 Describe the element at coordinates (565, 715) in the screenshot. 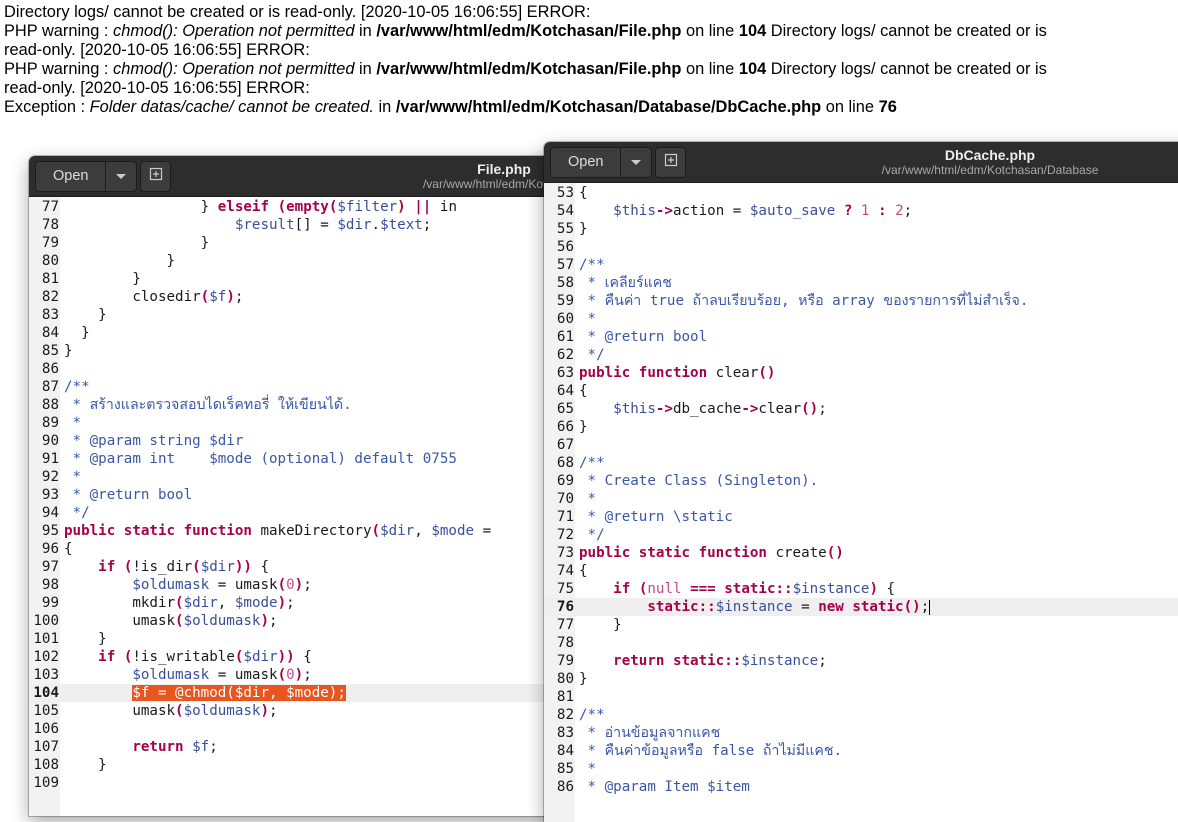

I see `line-number: 82` at that location.